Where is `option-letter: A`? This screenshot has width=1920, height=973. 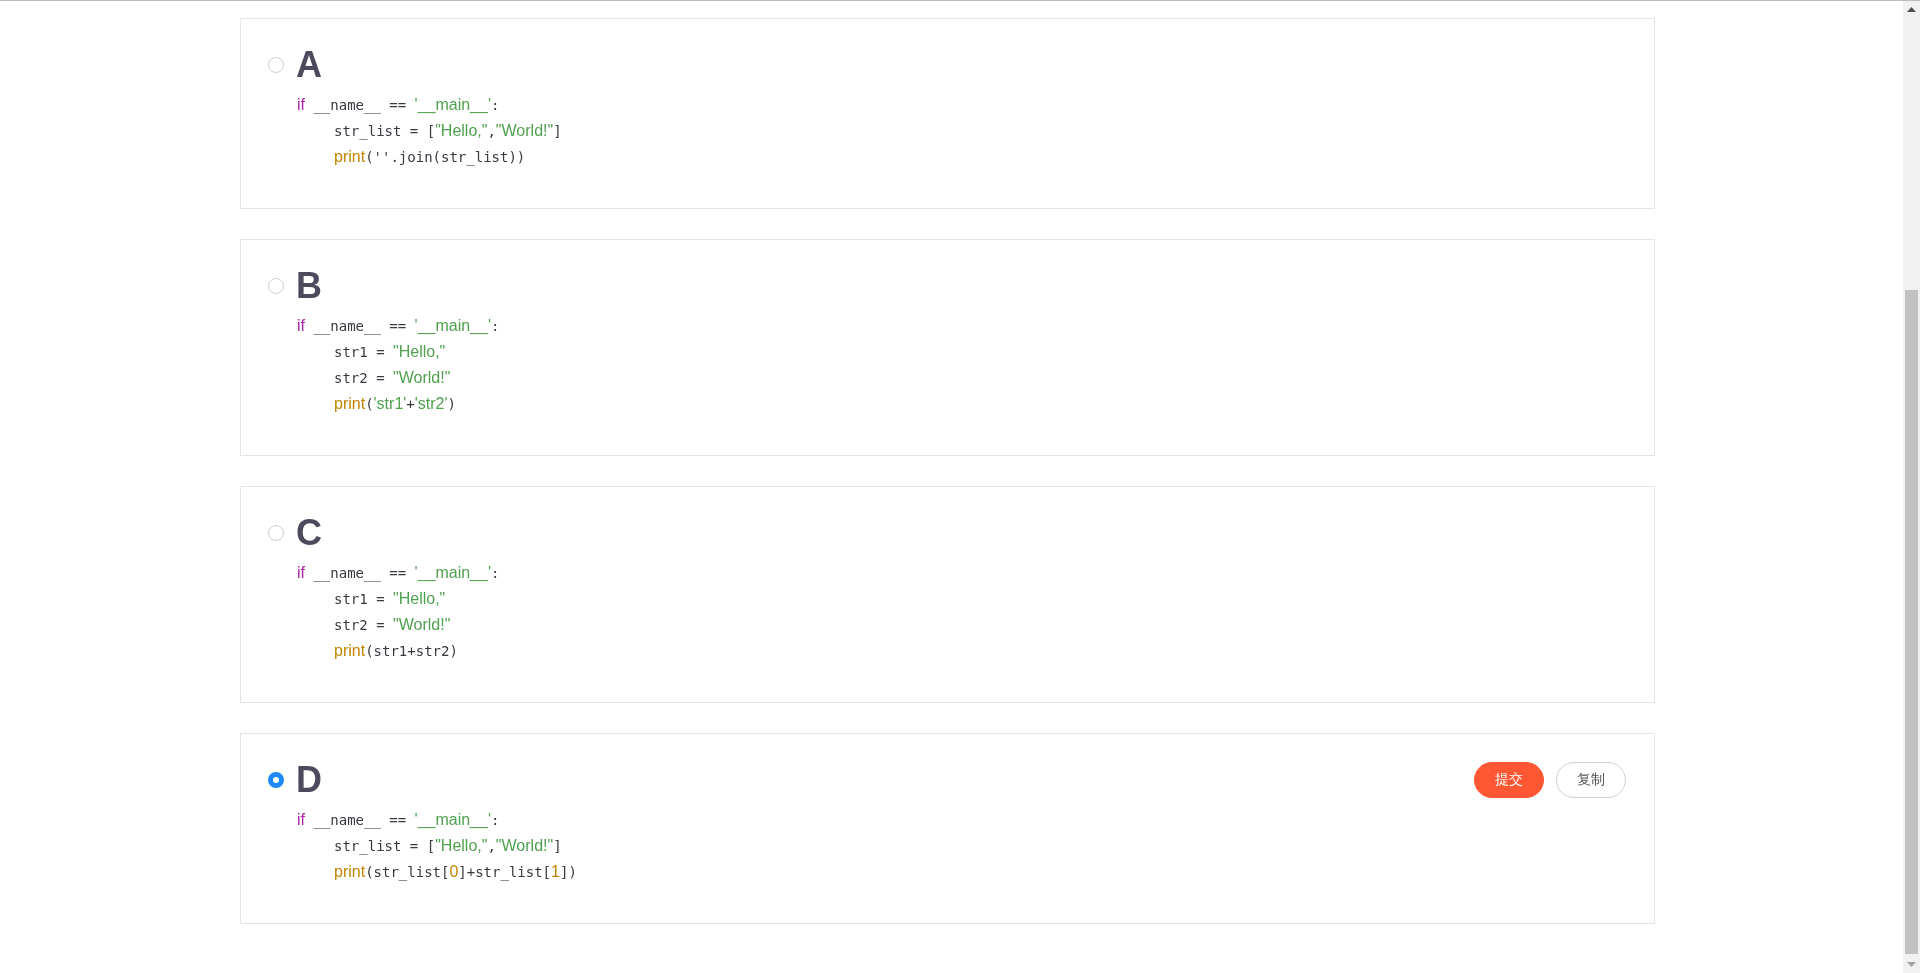
option-letter: A is located at coordinates (309, 65).